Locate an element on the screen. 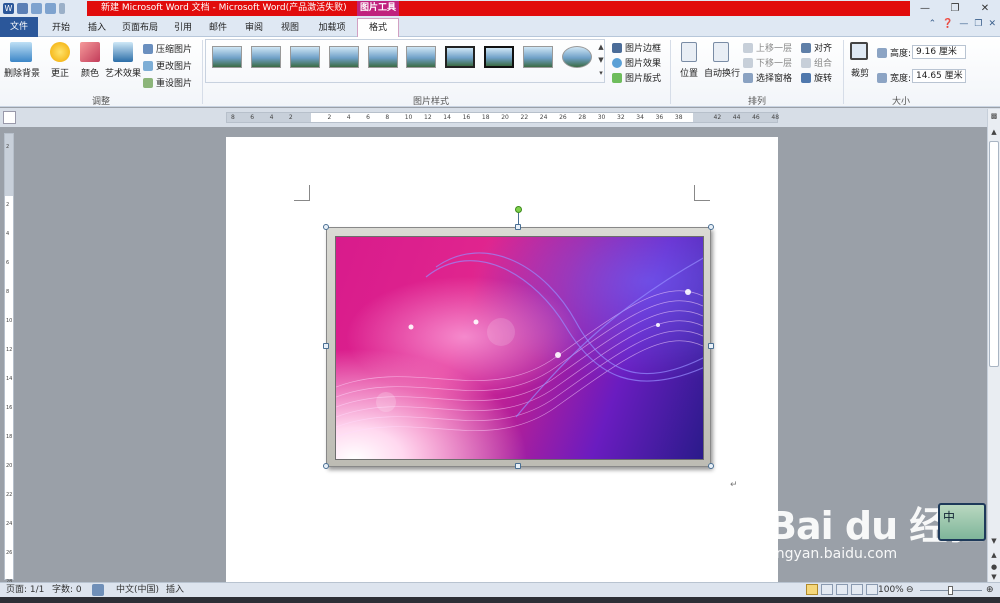  page-count: 页面: 1/1 is located at coordinates (25, 590).